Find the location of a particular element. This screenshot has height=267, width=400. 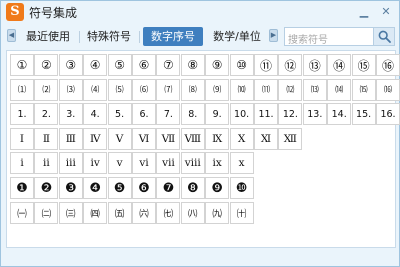

symbol-cell: ⑷ is located at coordinates (95, 89).